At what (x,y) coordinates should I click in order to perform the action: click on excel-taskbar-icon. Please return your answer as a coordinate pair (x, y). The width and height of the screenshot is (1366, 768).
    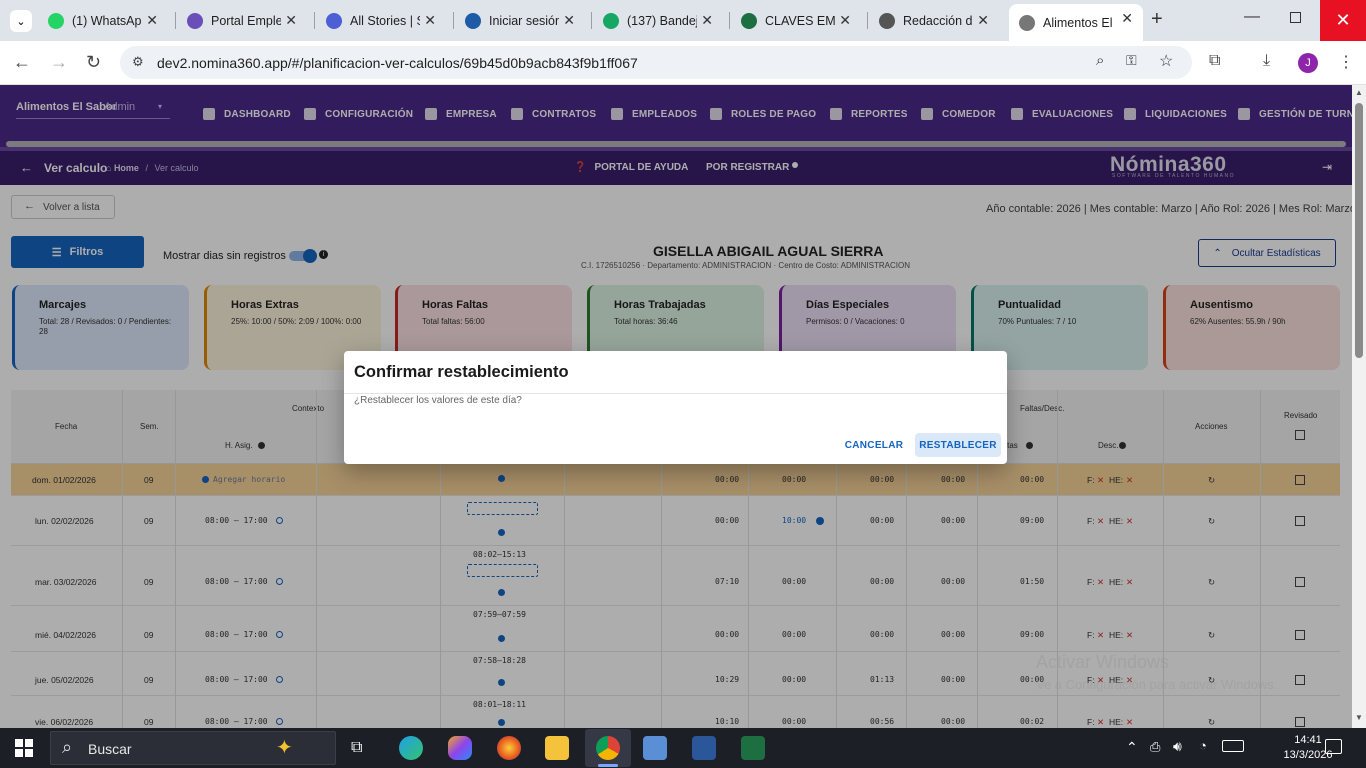
    Looking at the image, I should click on (753, 748).